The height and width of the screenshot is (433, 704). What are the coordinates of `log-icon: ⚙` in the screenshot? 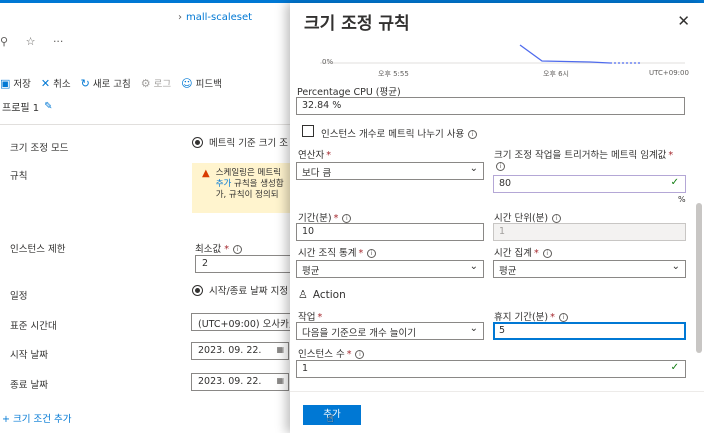 It's located at (145, 83).